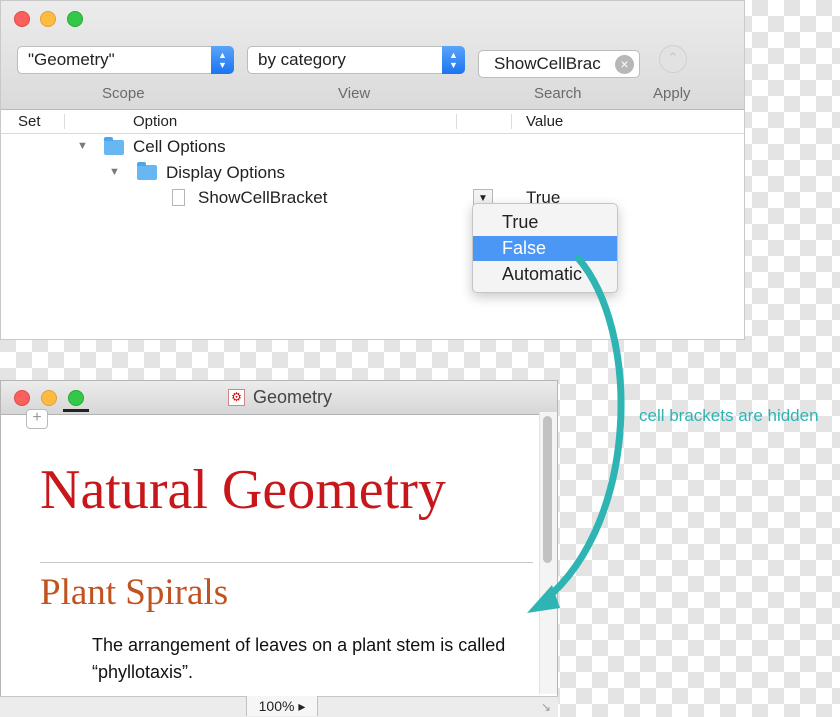 This screenshot has height=717, width=840. Describe the element at coordinates (624, 64) in the screenshot. I see `clear-search-icon: ×` at that location.